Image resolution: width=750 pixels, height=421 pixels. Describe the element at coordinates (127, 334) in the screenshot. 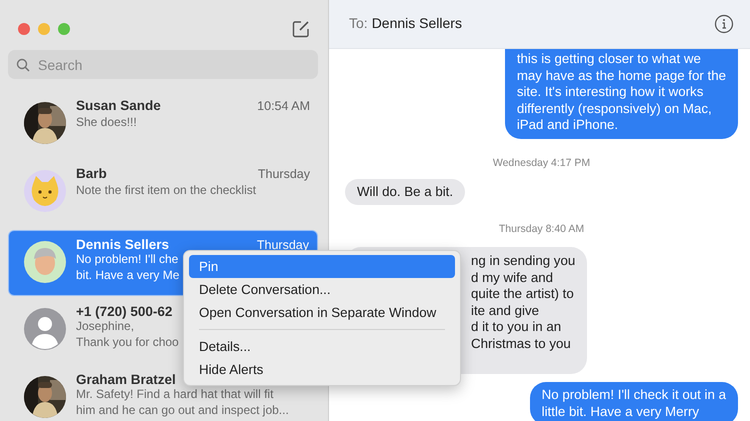

I see `message-preview: Josephine, Thank you for choo` at that location.